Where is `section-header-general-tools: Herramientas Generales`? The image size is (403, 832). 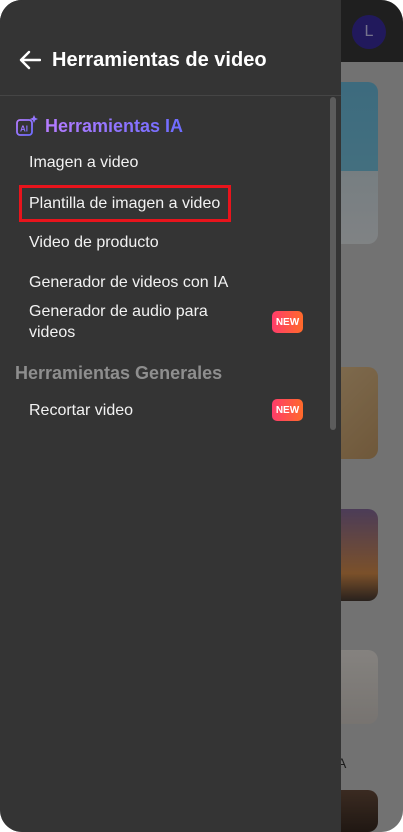
section-header-general-tools: Herramientas Generales is located at coordinates (119, 373).